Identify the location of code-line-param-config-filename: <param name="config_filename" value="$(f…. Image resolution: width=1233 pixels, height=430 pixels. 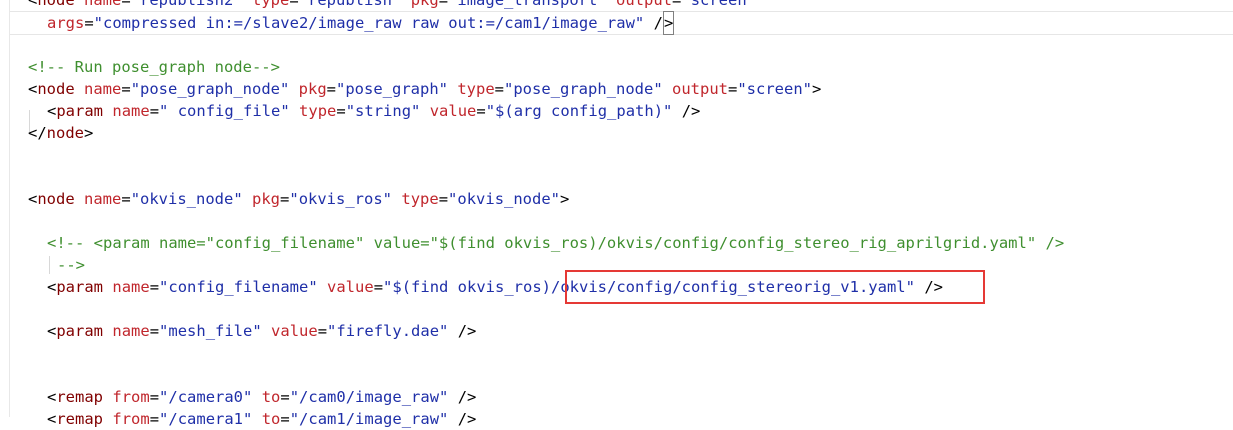
(495, 287).